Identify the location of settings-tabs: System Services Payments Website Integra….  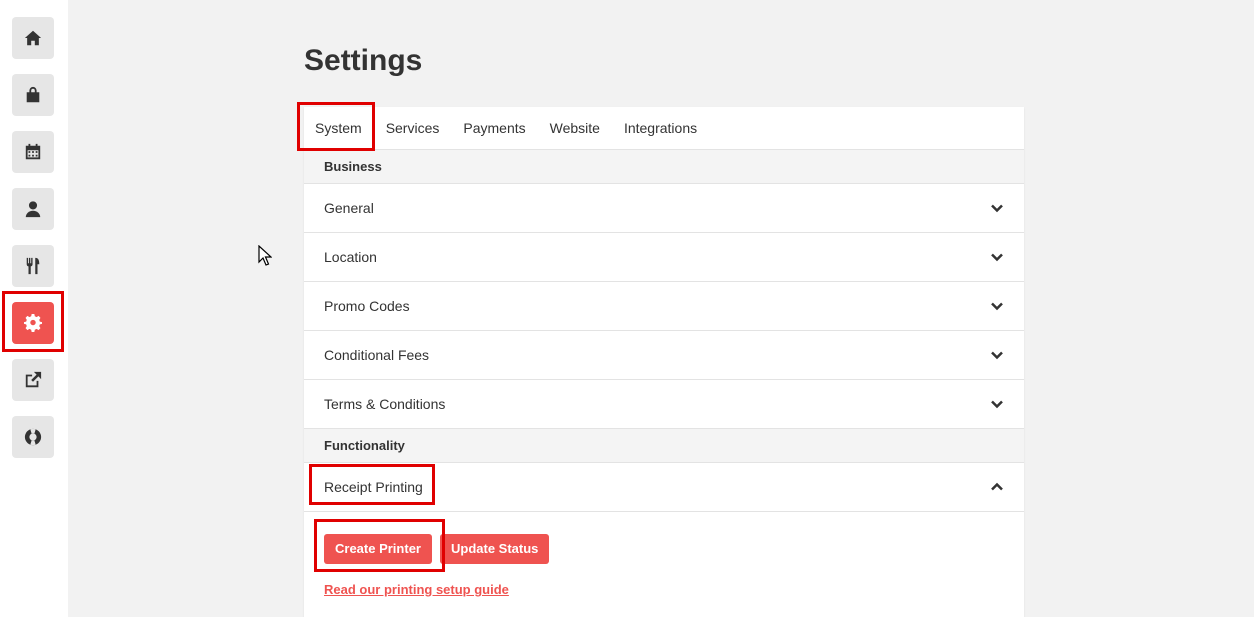
(664, 128).